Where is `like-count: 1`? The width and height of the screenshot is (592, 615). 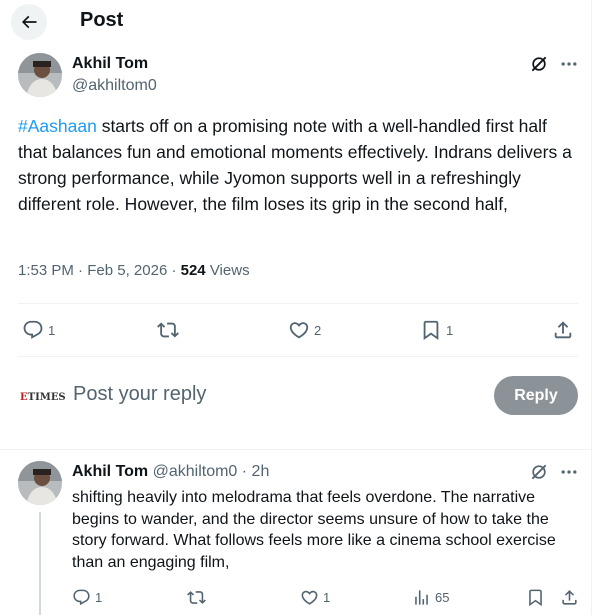 like-count: 1 is located at coordinates (327, 597).